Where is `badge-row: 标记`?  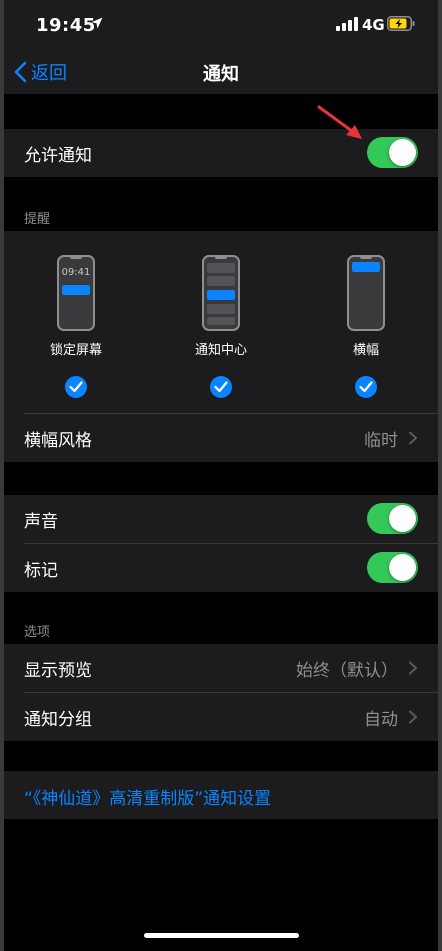
badge-row: 标记 is located at coordinates (221, 568).